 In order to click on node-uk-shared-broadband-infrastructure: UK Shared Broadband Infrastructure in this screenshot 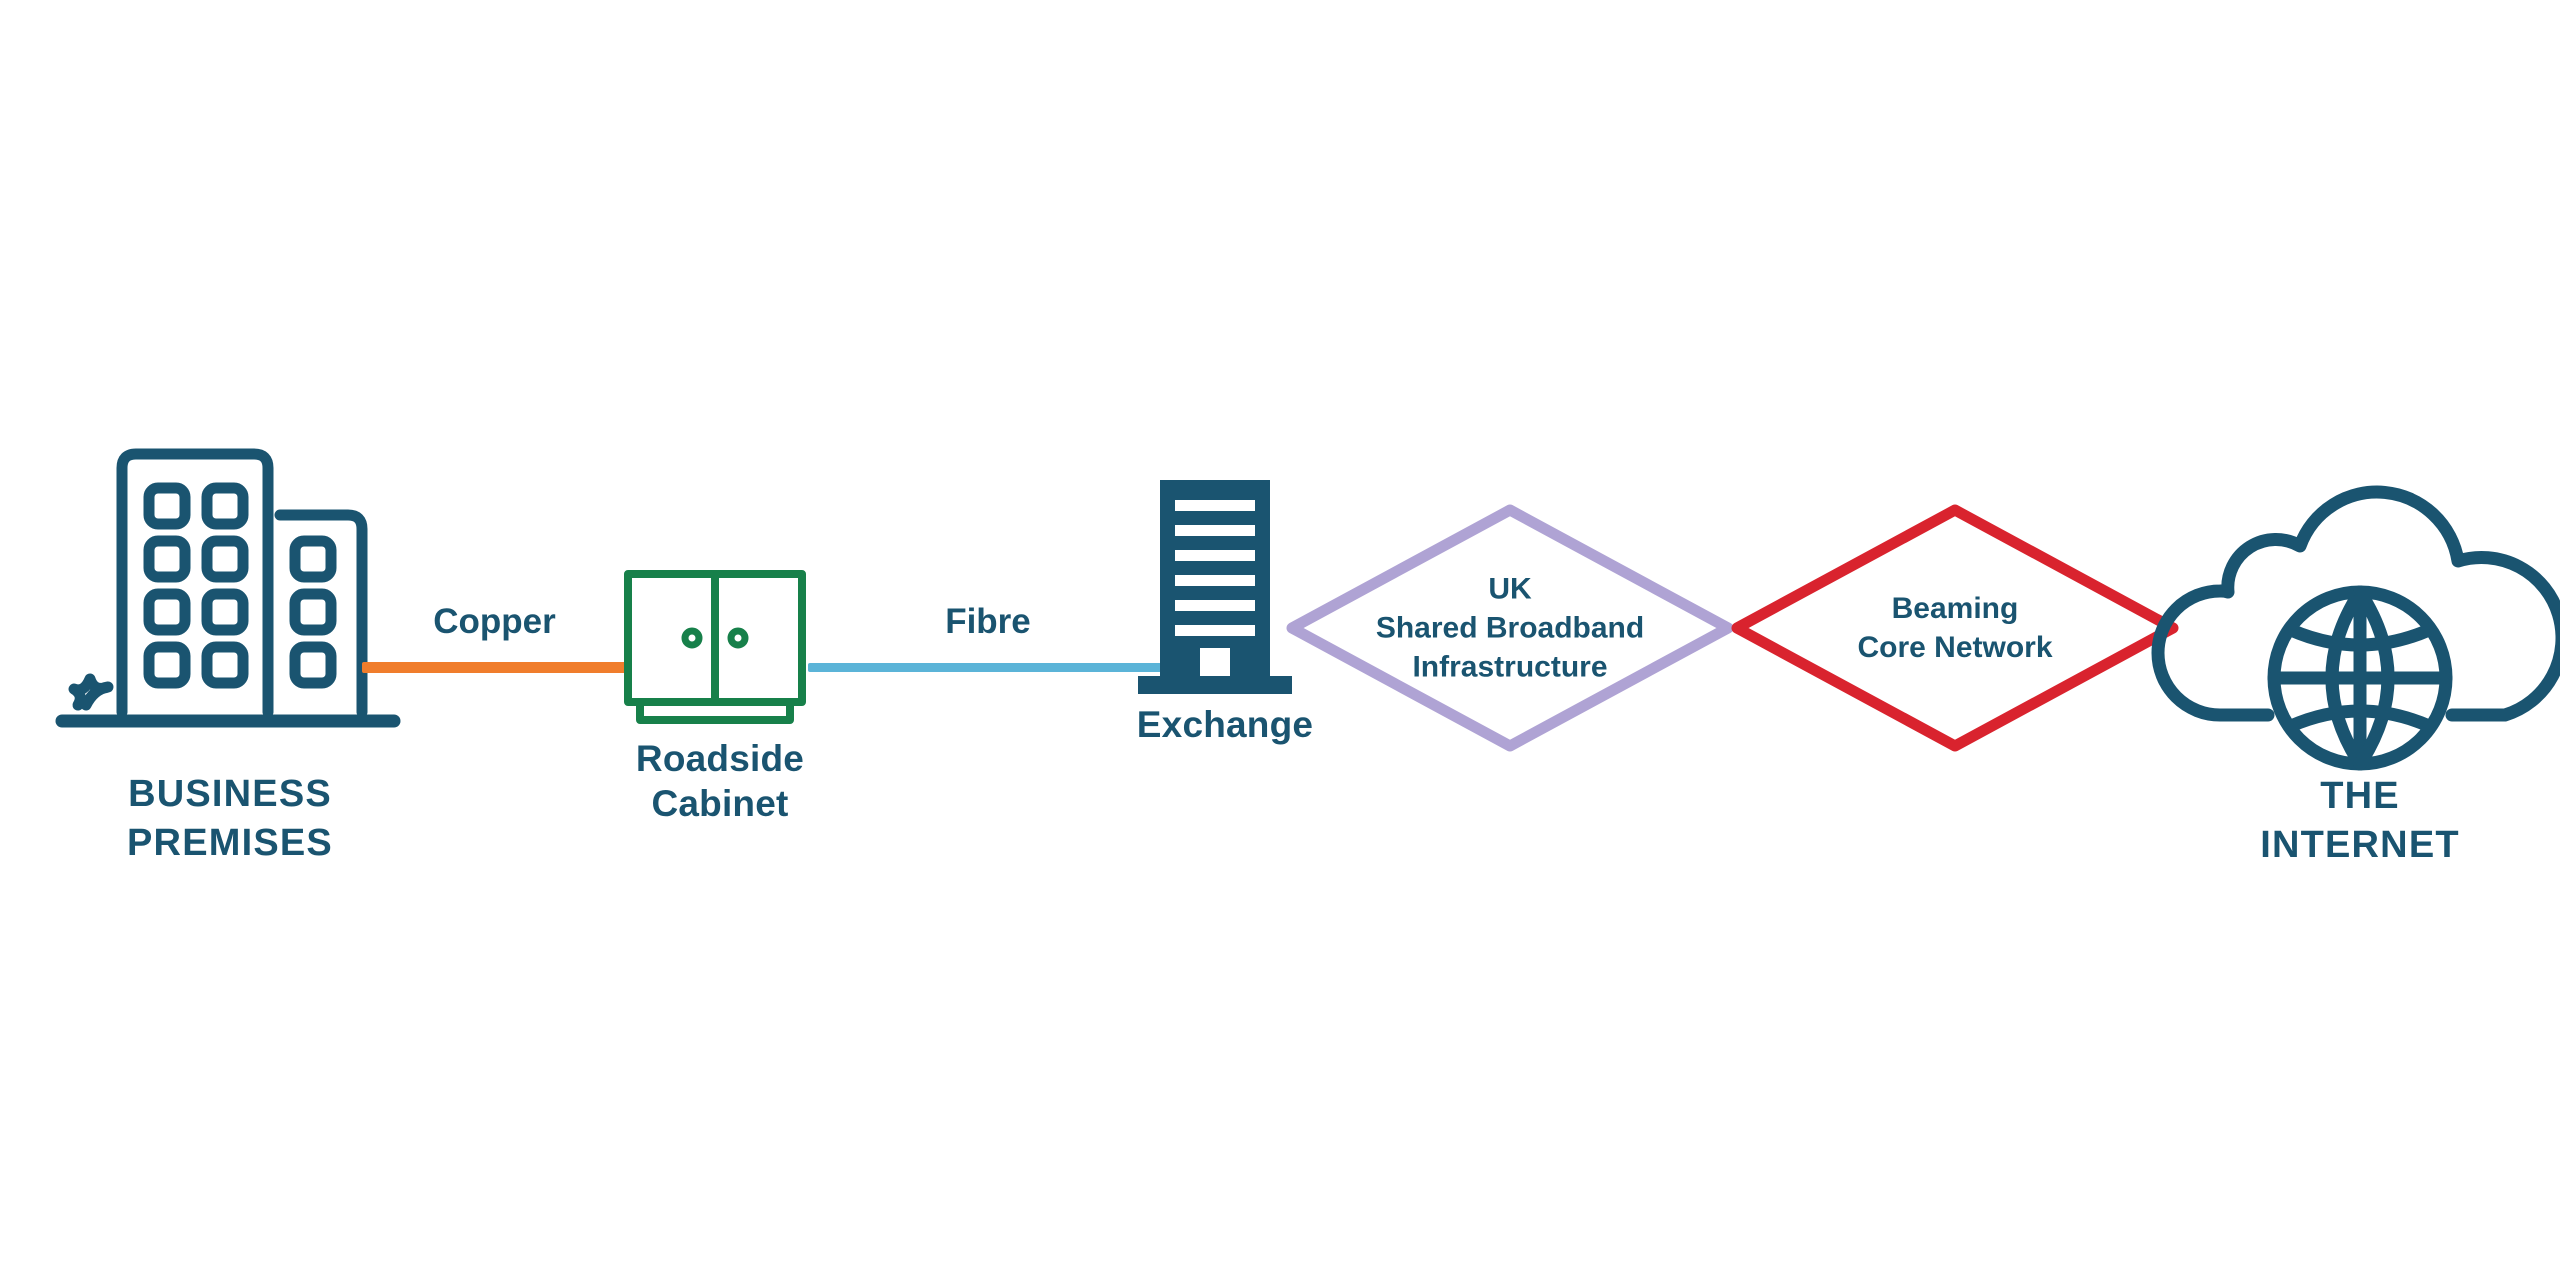, I will do `click(1510, 628)`.